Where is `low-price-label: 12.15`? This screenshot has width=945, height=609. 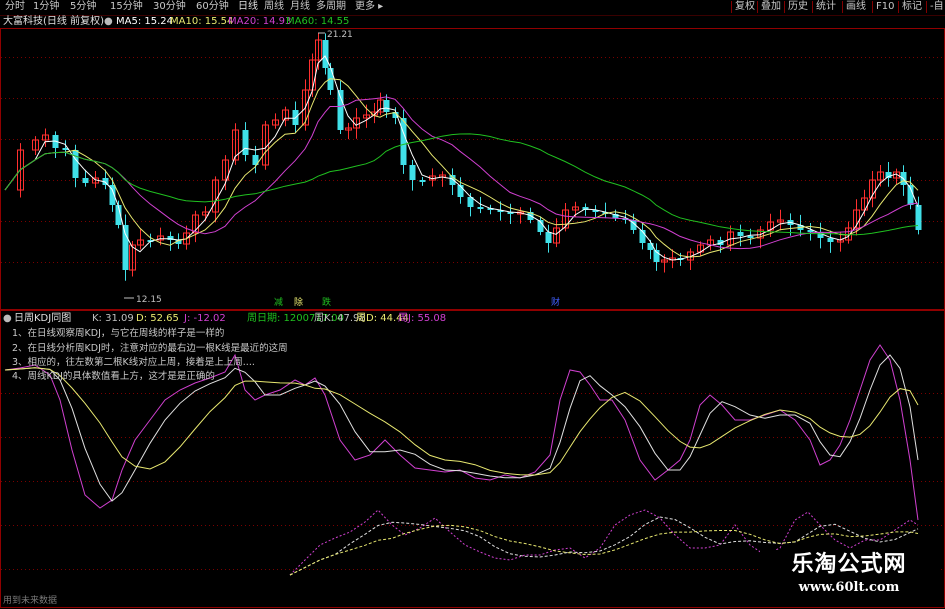
low-price-label: 12.15 is located at coordinates (149, 300).